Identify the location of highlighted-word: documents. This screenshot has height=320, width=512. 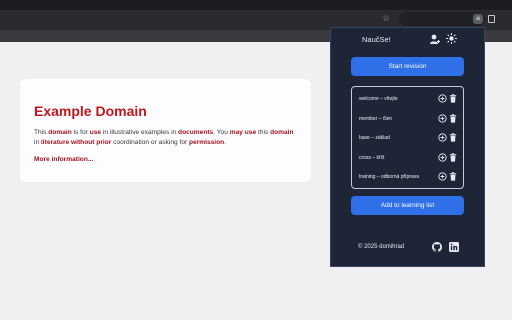
(196, 132).